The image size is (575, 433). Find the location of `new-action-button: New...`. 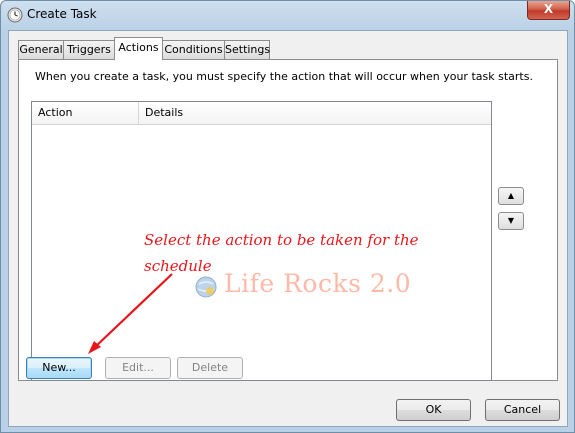

new-action-button: New... is located at coordinates (59, 368).